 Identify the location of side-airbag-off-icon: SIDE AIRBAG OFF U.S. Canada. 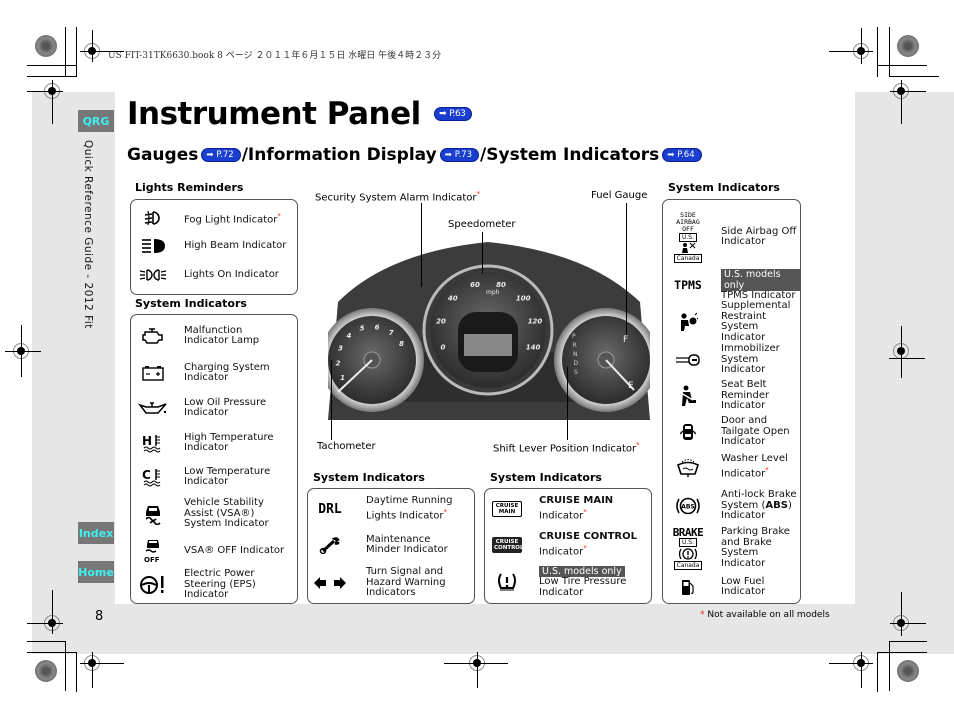
(688, 237).